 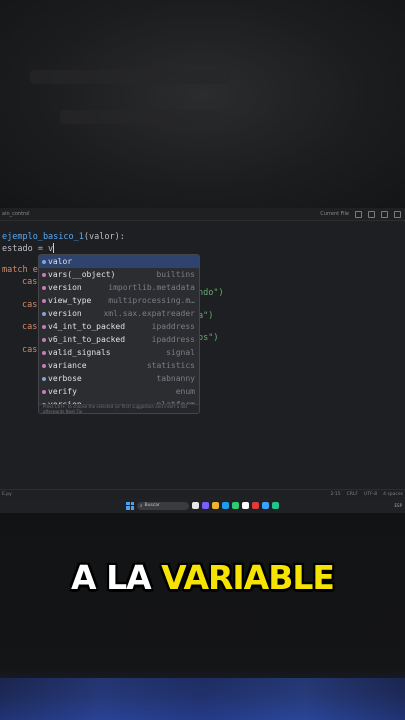 What do you see at coordinates (358, 214) in the screenshot?
I see `run-icon` at bounding box center [358, 214].